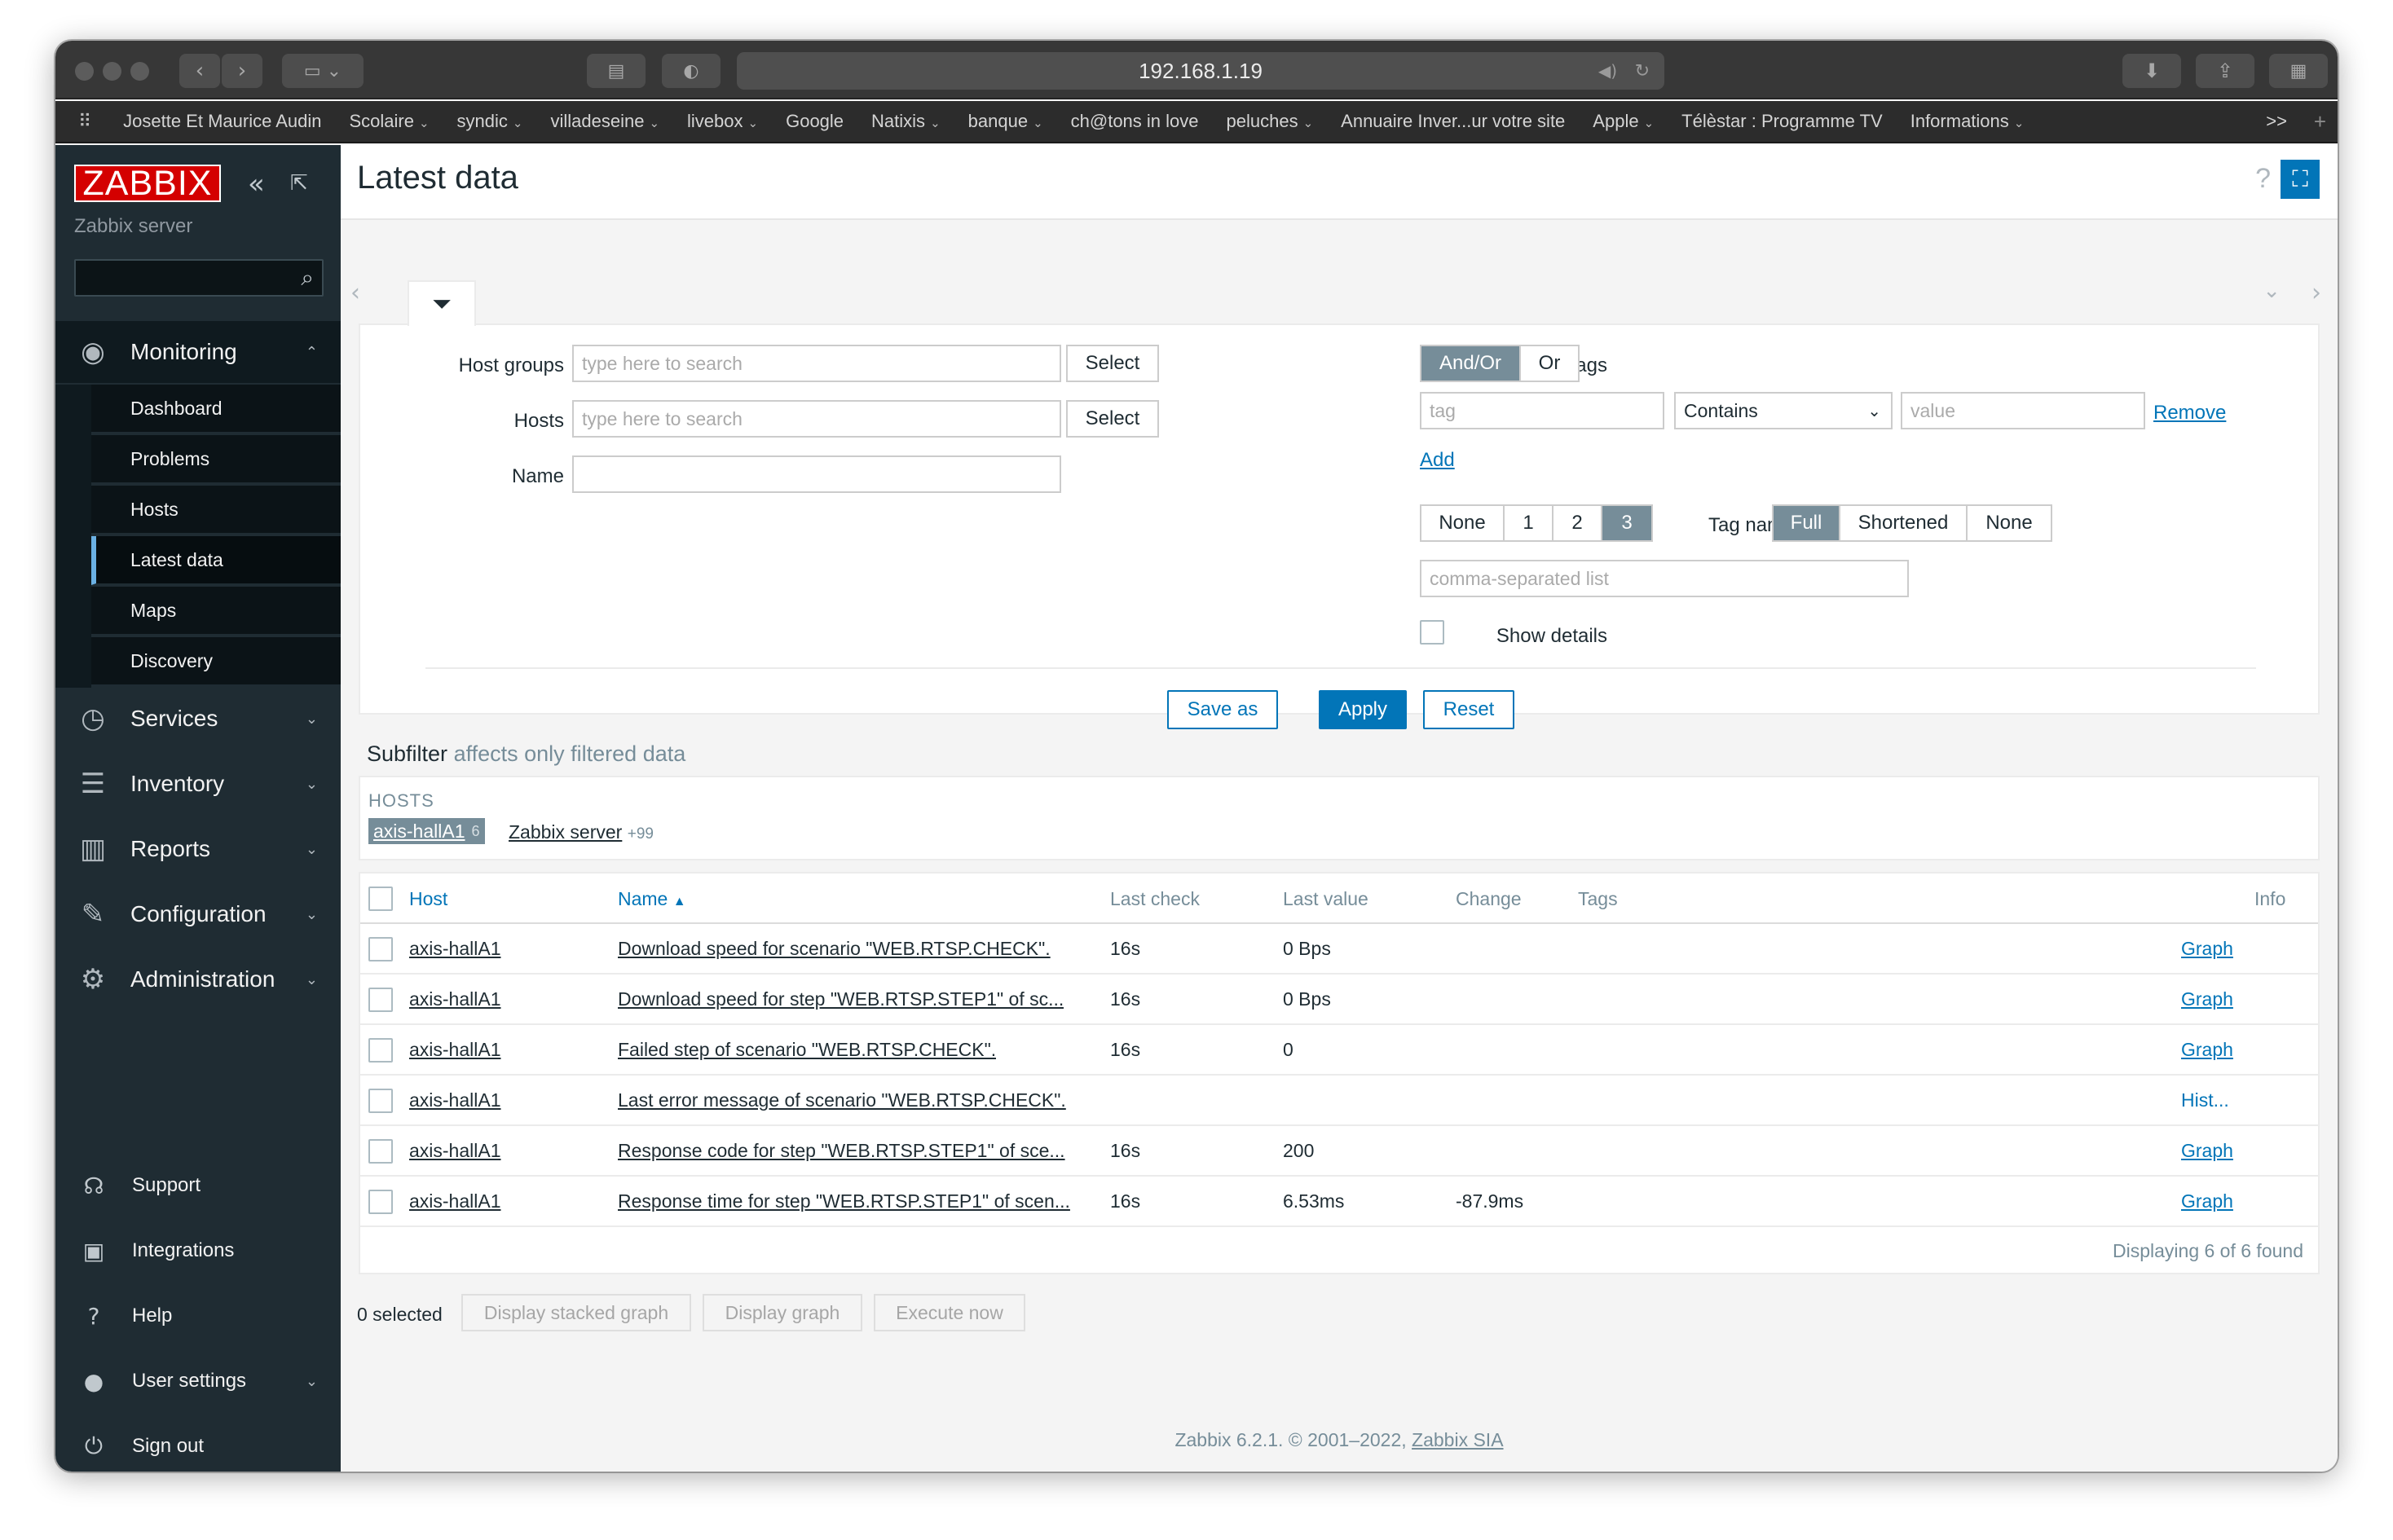 The width and height of the screenshot is (2393, 1540). Describe the element at coordinates (2263, 179) in the screenshot. I see `help-icon: ?` at that location.